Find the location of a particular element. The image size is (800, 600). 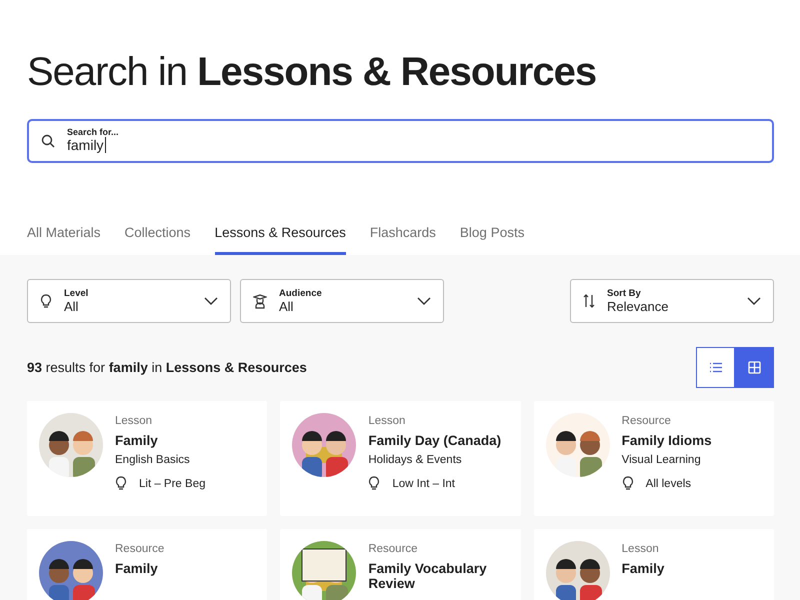

tab: Flashcards is located at coordinates (403, 240).